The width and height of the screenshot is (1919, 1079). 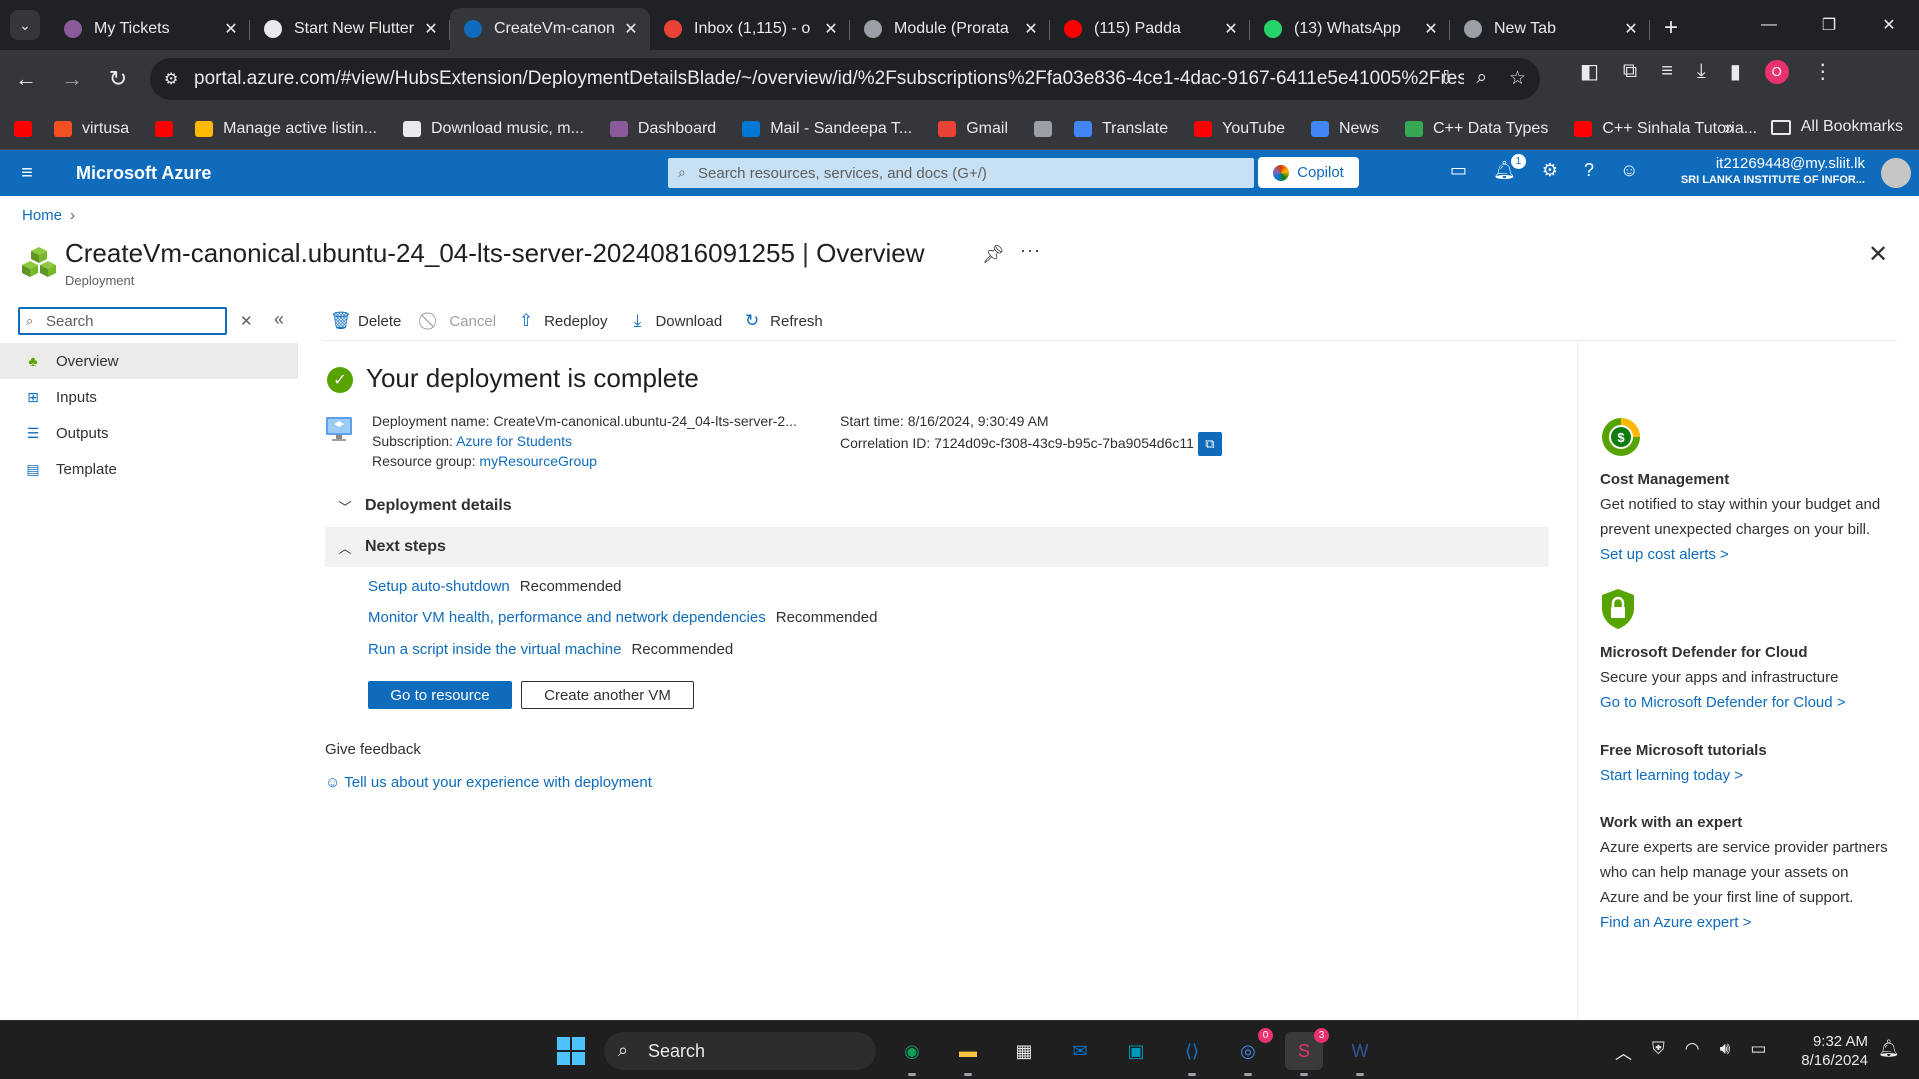 What do you see at coordinates (25, 25) in the screenshot?
I see `tab-search-button: ⌄` at bounding box center [25, 25].